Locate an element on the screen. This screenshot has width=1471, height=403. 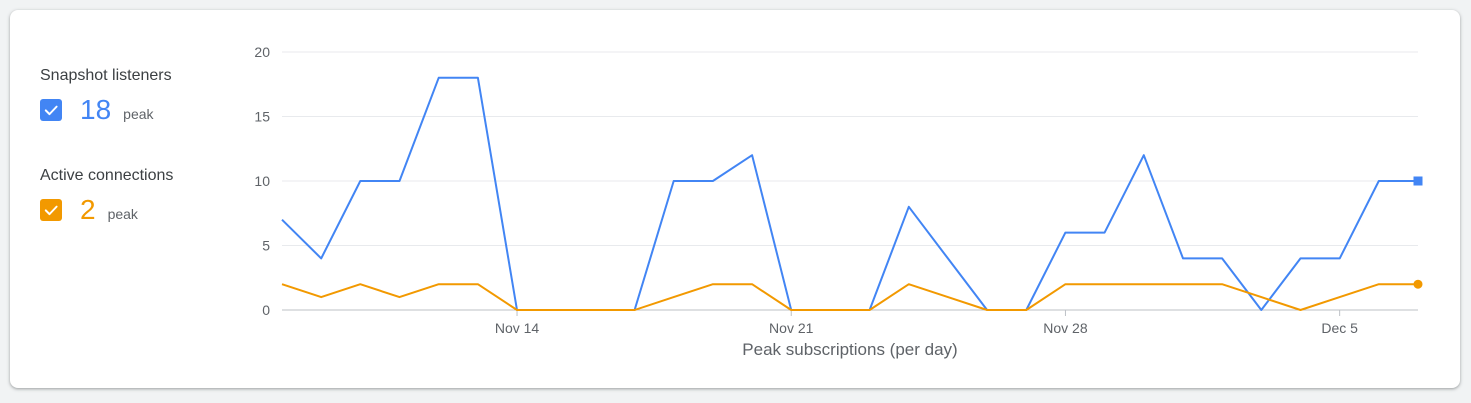
x-axis-label: Peak subscriptions (per day) is located at coordinates (849, 349).